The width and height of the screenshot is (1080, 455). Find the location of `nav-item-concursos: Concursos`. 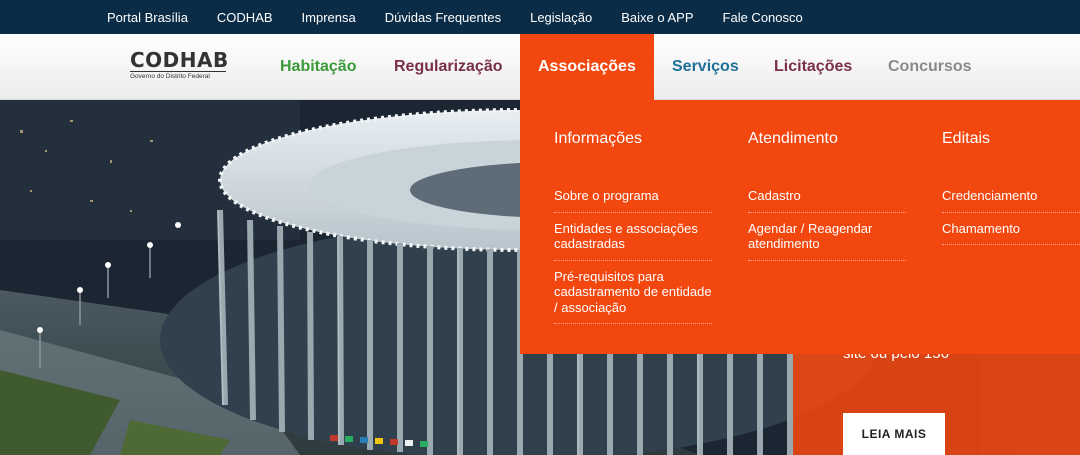

nav-item-concursos: Concursos is located at coordinates (930, 67).